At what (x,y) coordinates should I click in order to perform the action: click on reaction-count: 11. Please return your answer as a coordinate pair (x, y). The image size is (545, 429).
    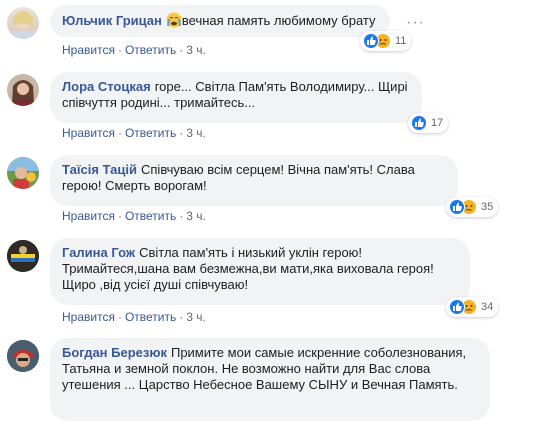
    Looking at the image, I should click on (401, 41).